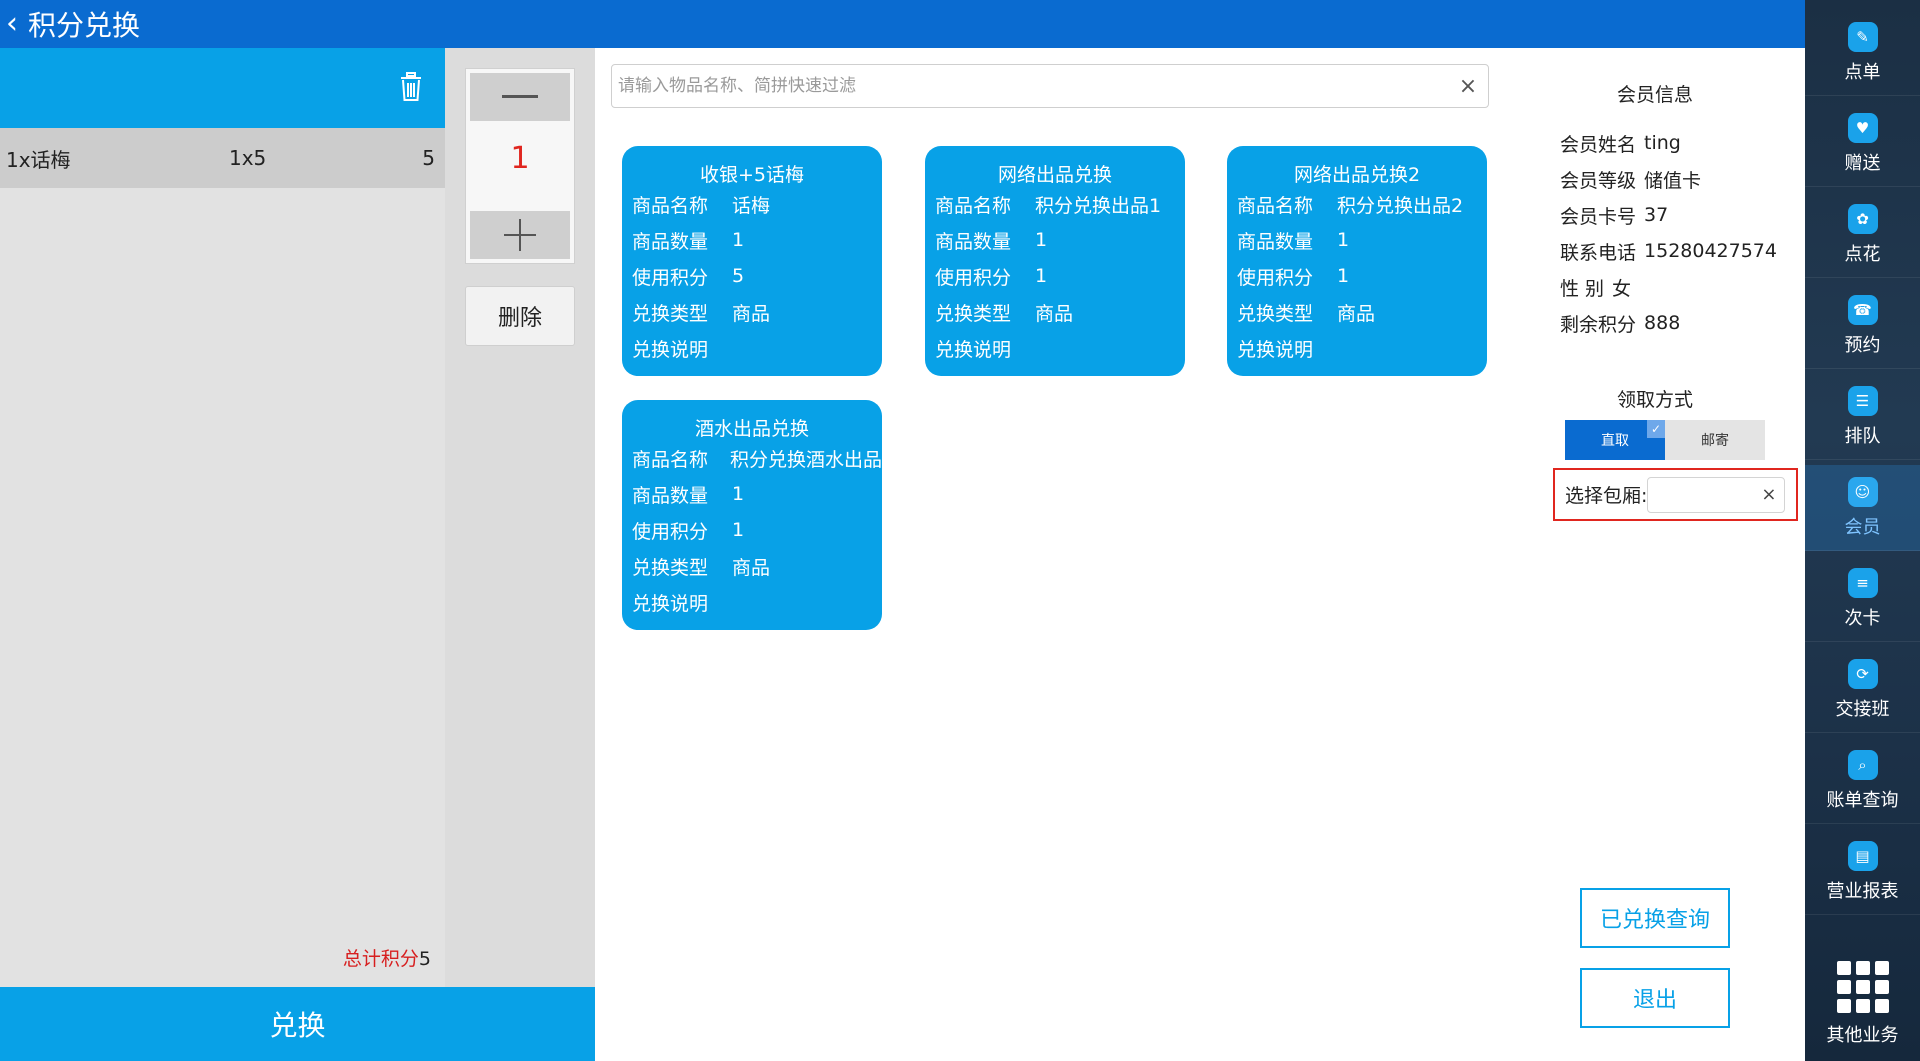 This screenshot has height=1061, width=1920. Describe the element at coordinates (38, 159) in the screenshot. I see `order-item-name: 1x话梅` at that location.